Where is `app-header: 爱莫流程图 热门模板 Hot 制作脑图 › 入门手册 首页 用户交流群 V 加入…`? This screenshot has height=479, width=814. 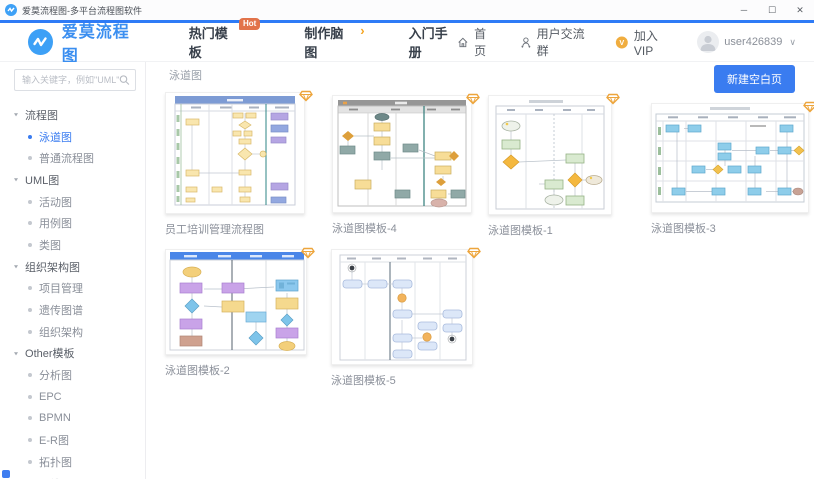
app-header: 爱莫流程图 热门模板 Hot 制作脑图 › 入门手册 首页 用户交流群 V 加入… is located at coordinates (407, 41).